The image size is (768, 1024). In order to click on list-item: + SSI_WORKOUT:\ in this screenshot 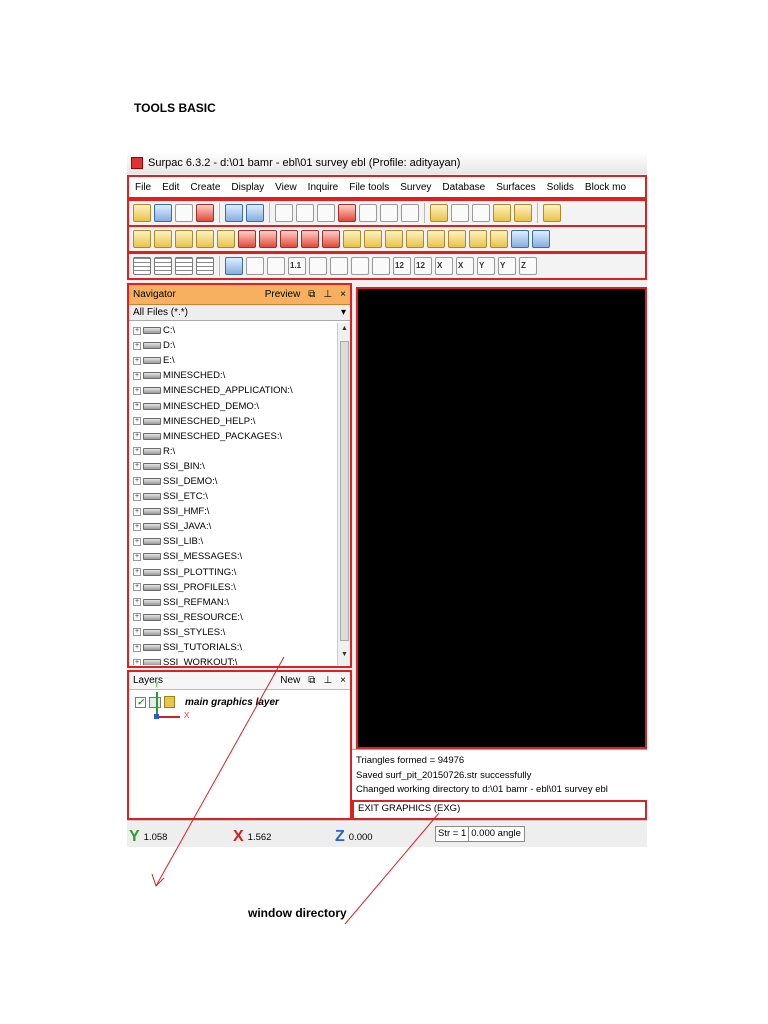, I will do `click(233, 660)`.